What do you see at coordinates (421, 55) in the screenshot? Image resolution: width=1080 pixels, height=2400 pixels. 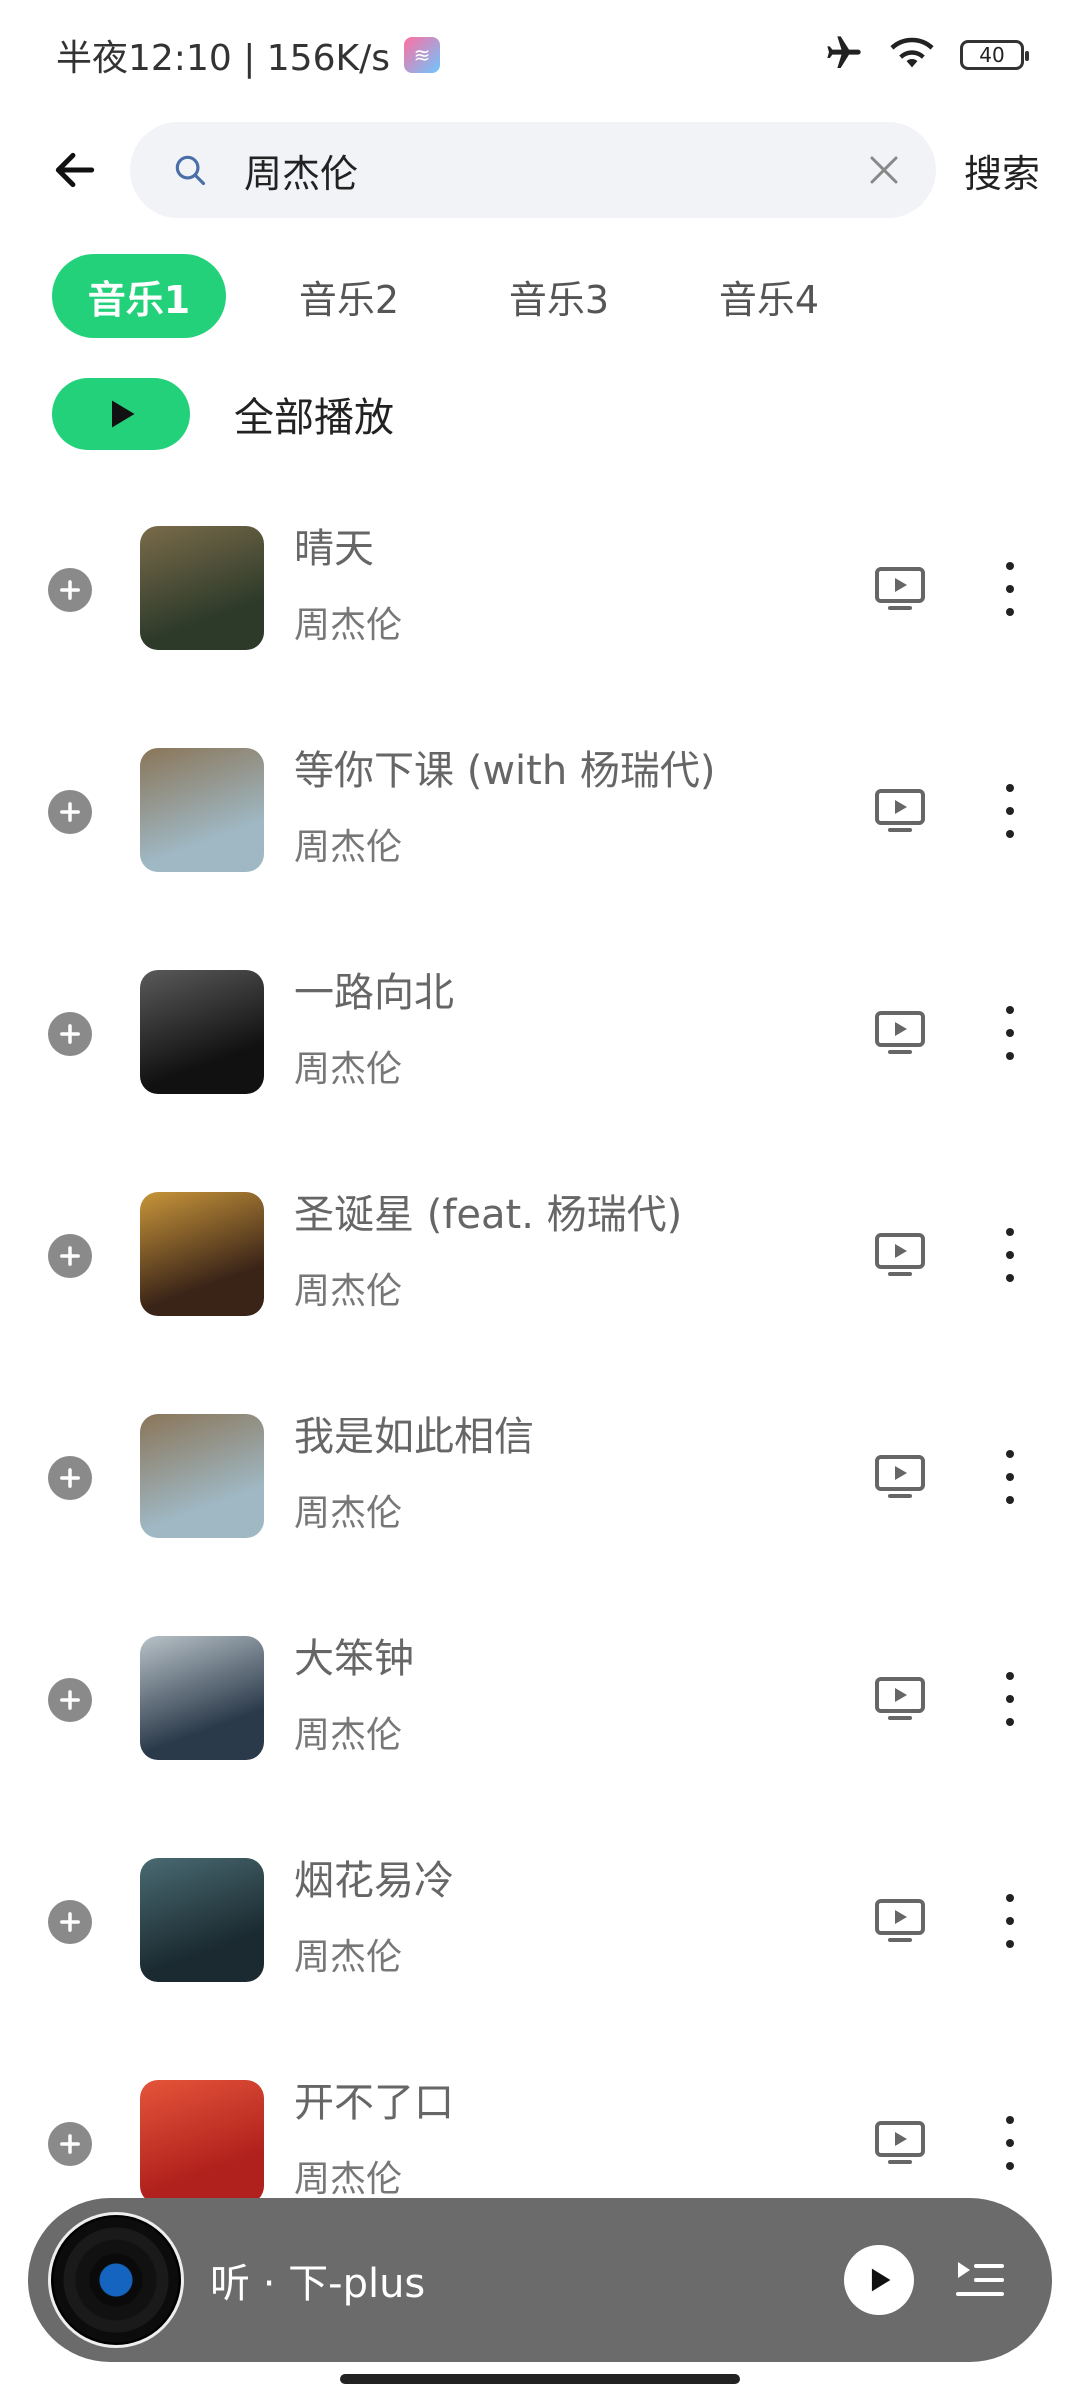 I see `notification-app-icon: ≋` at bounding box center [421, 55].